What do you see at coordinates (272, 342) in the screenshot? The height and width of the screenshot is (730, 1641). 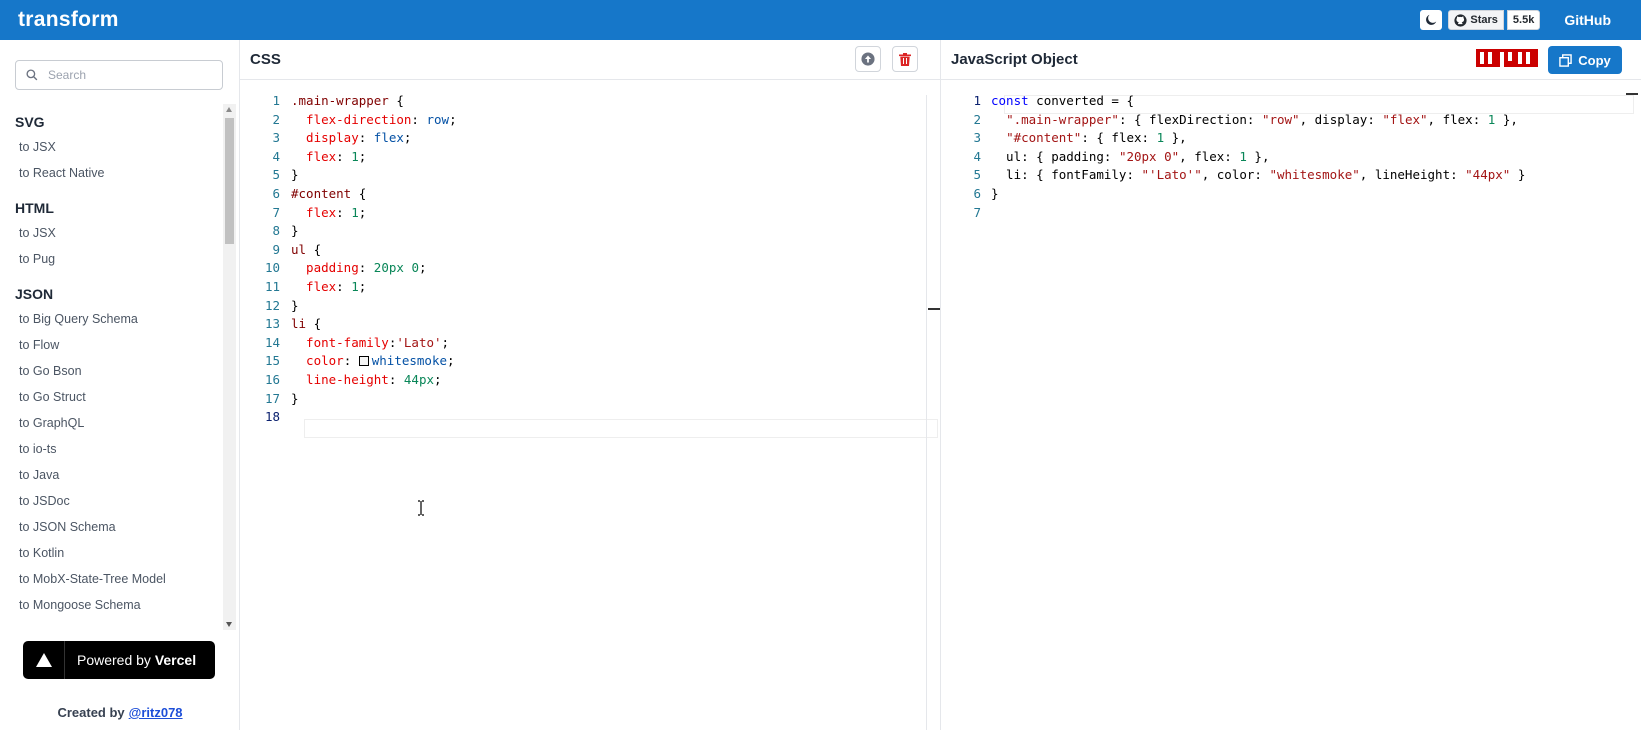 I see `line-number: 14` at bounding box center [272, 342].